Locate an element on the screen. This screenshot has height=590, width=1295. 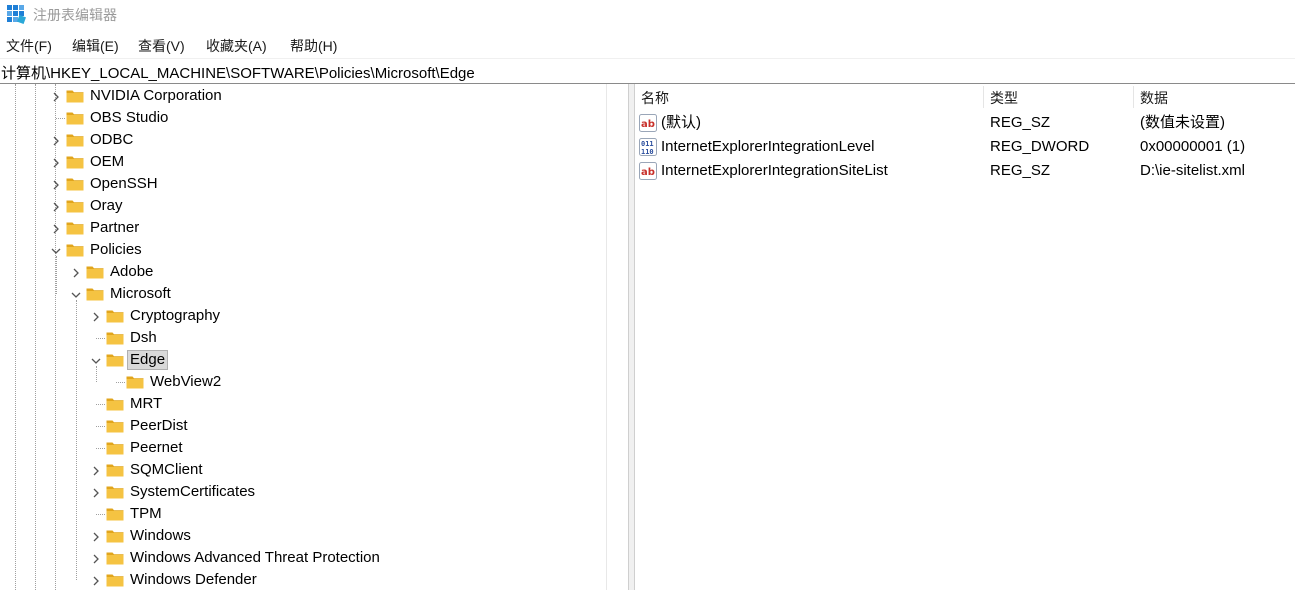
tree-node-label: TPM is located at coordinates (146, 514).